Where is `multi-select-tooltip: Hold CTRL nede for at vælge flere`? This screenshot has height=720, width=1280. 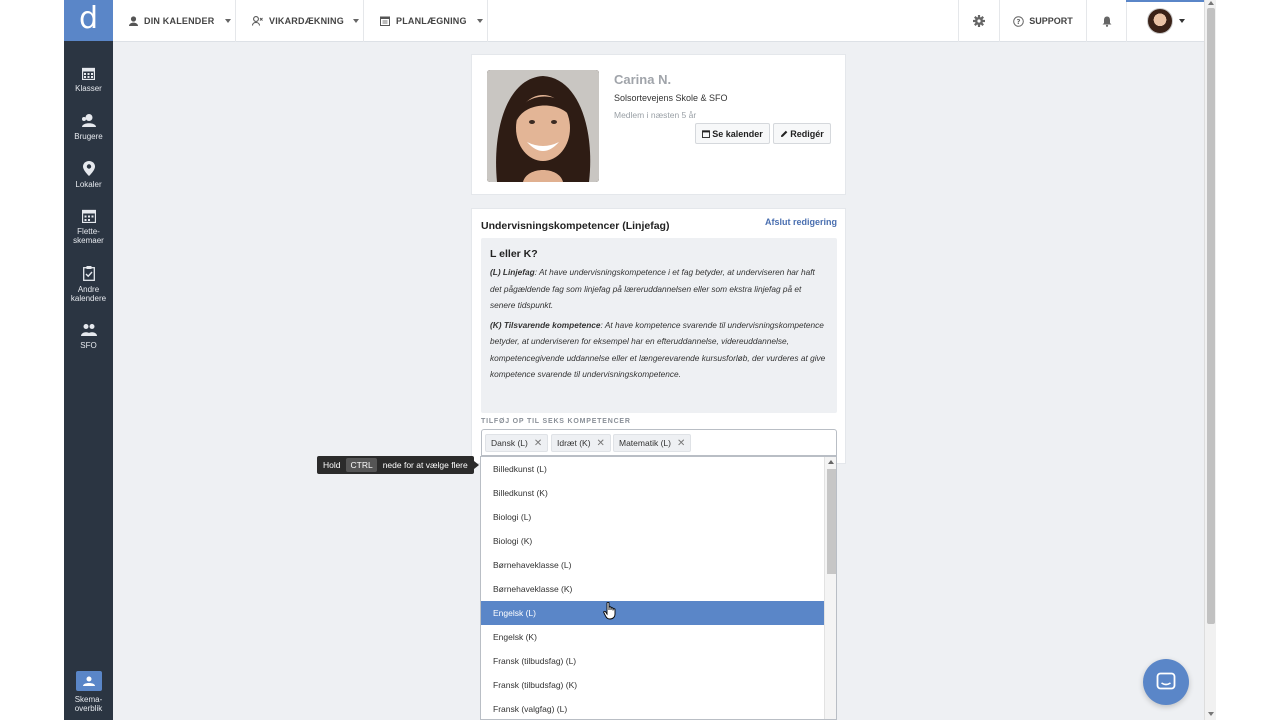
multi-select-tooltip: Hold CTRL nede for at vælge flere is located at coordinates (398, 465).